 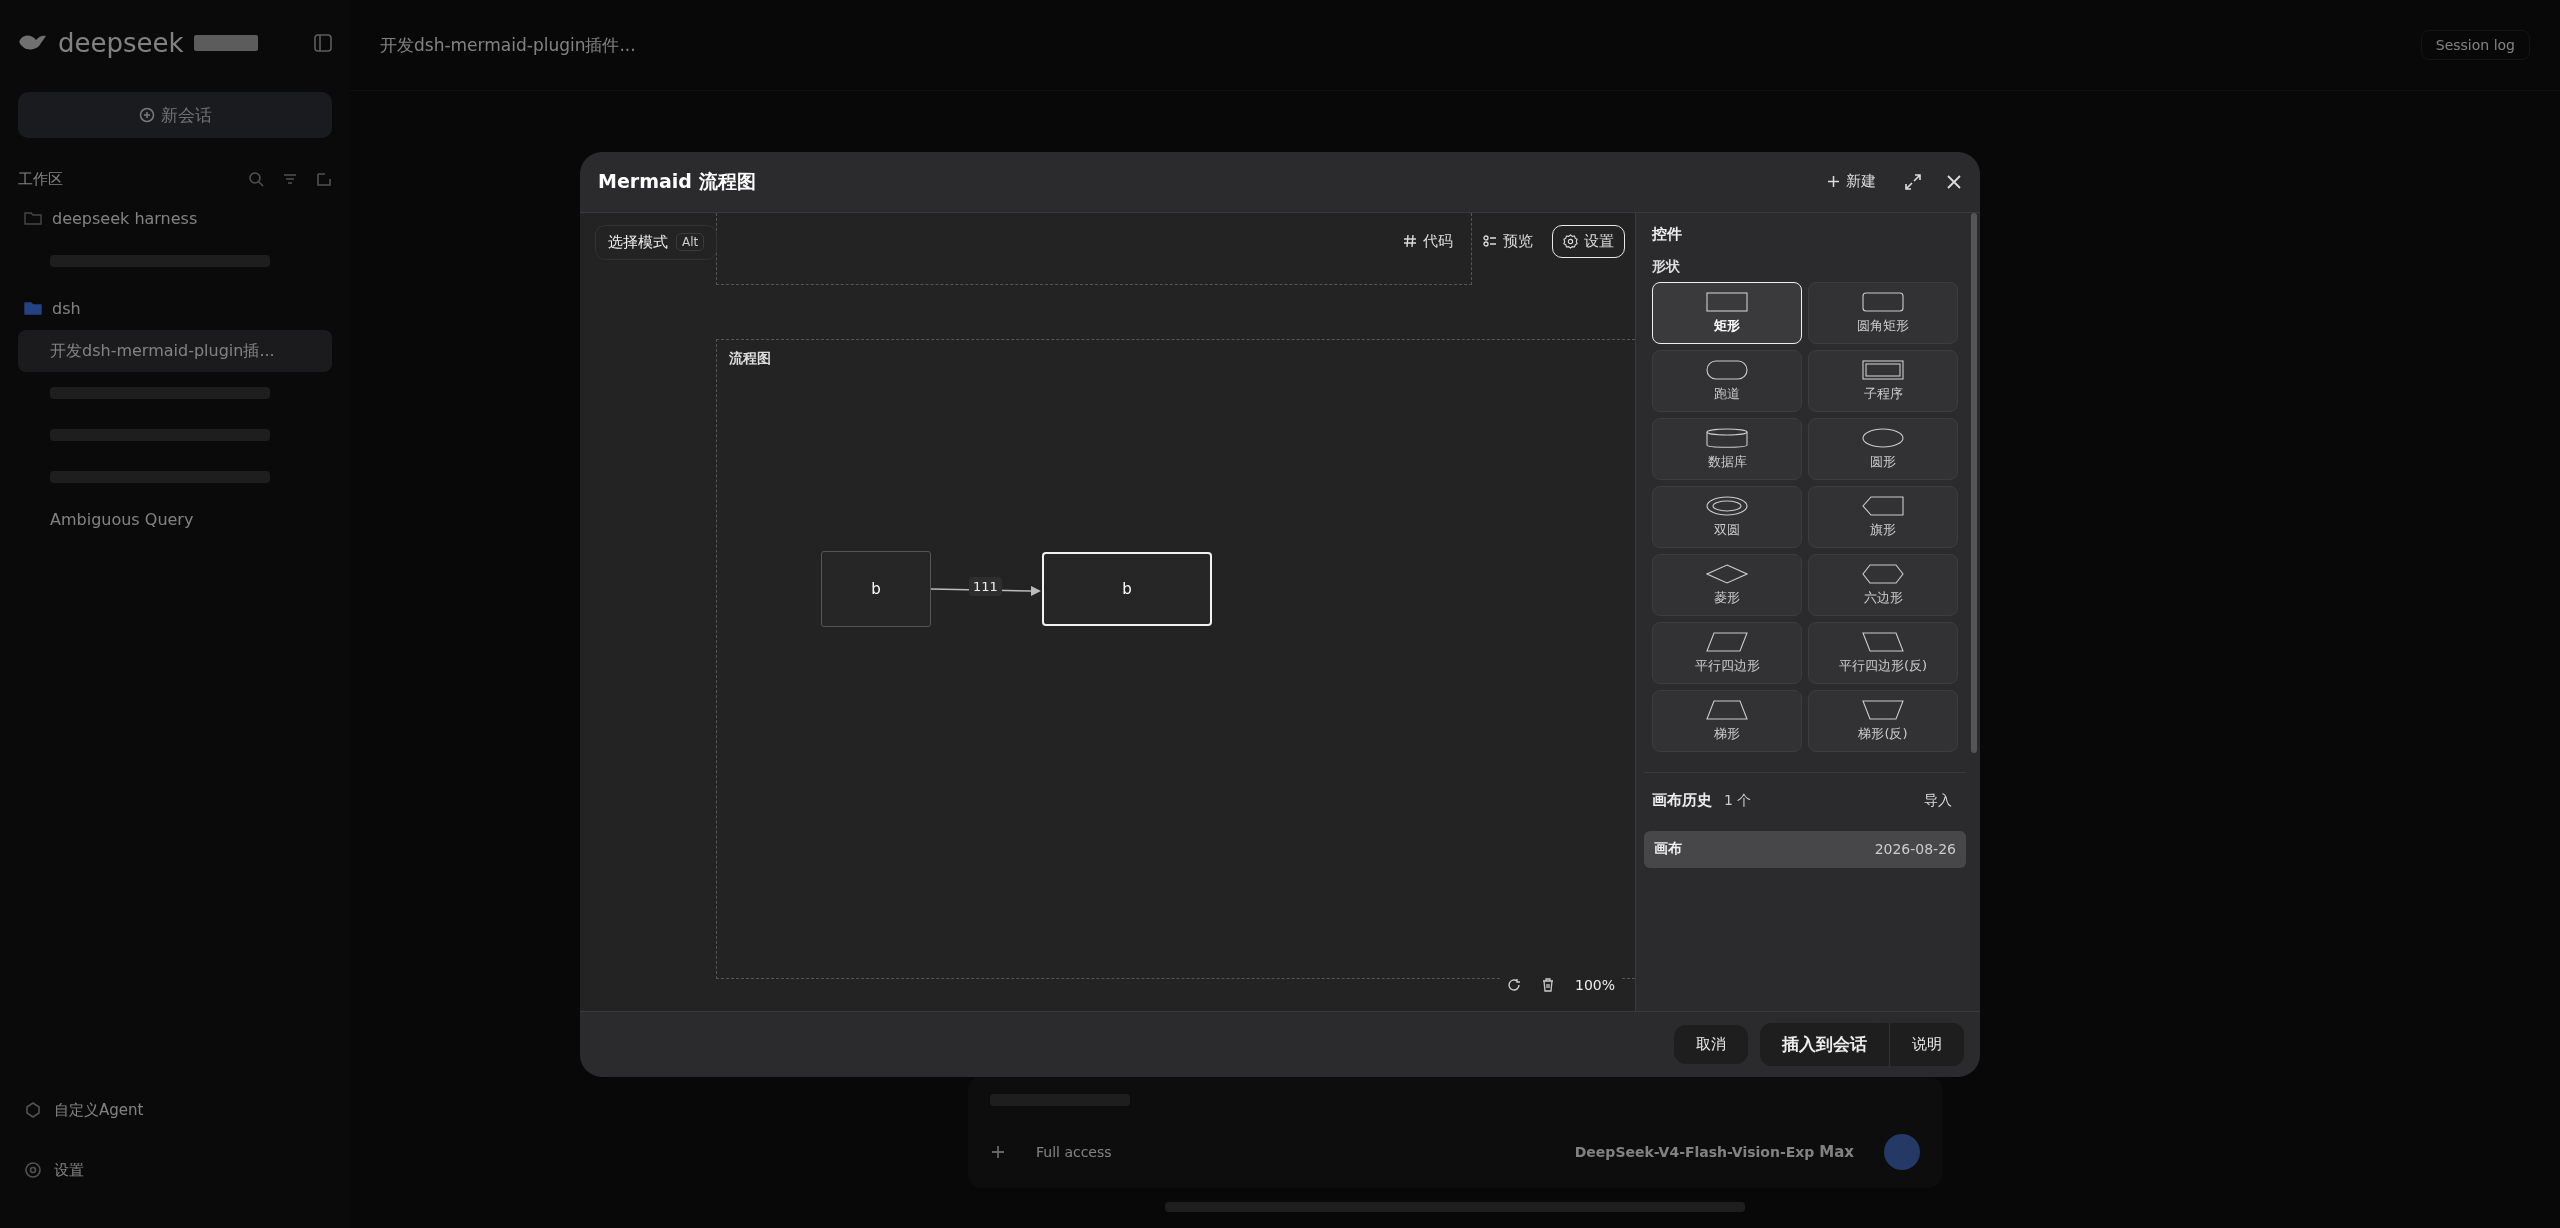 What do you see at coordinates (225, 43) in the screenshot?
I see `version-badge` at bounding box center [225, 43].